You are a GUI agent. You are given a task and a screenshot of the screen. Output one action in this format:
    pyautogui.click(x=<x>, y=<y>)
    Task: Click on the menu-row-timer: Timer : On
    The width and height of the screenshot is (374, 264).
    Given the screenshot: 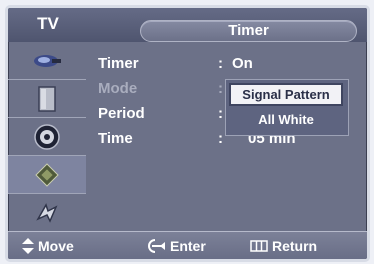 What is the action you would take?
    pyautogui.click(x=227, y=65)
    